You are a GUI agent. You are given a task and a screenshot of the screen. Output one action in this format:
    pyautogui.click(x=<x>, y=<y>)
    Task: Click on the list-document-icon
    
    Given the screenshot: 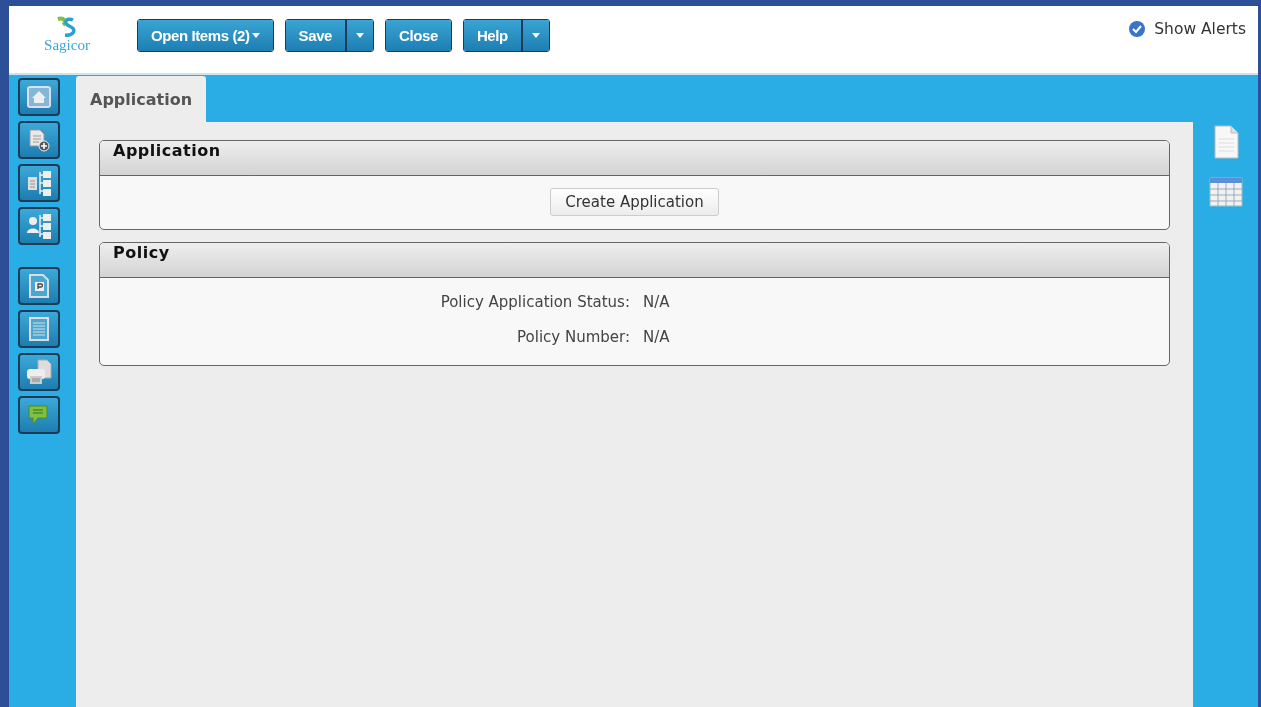 What is the action you would take?
    pyautogui.click(x=39, y=329)
    